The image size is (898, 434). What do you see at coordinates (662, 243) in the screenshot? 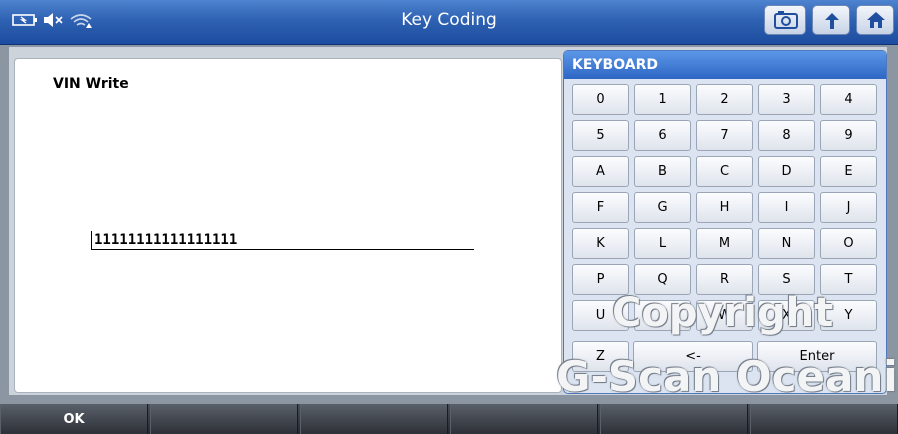
I see `key-l: L` at bounding box center [662, 243].